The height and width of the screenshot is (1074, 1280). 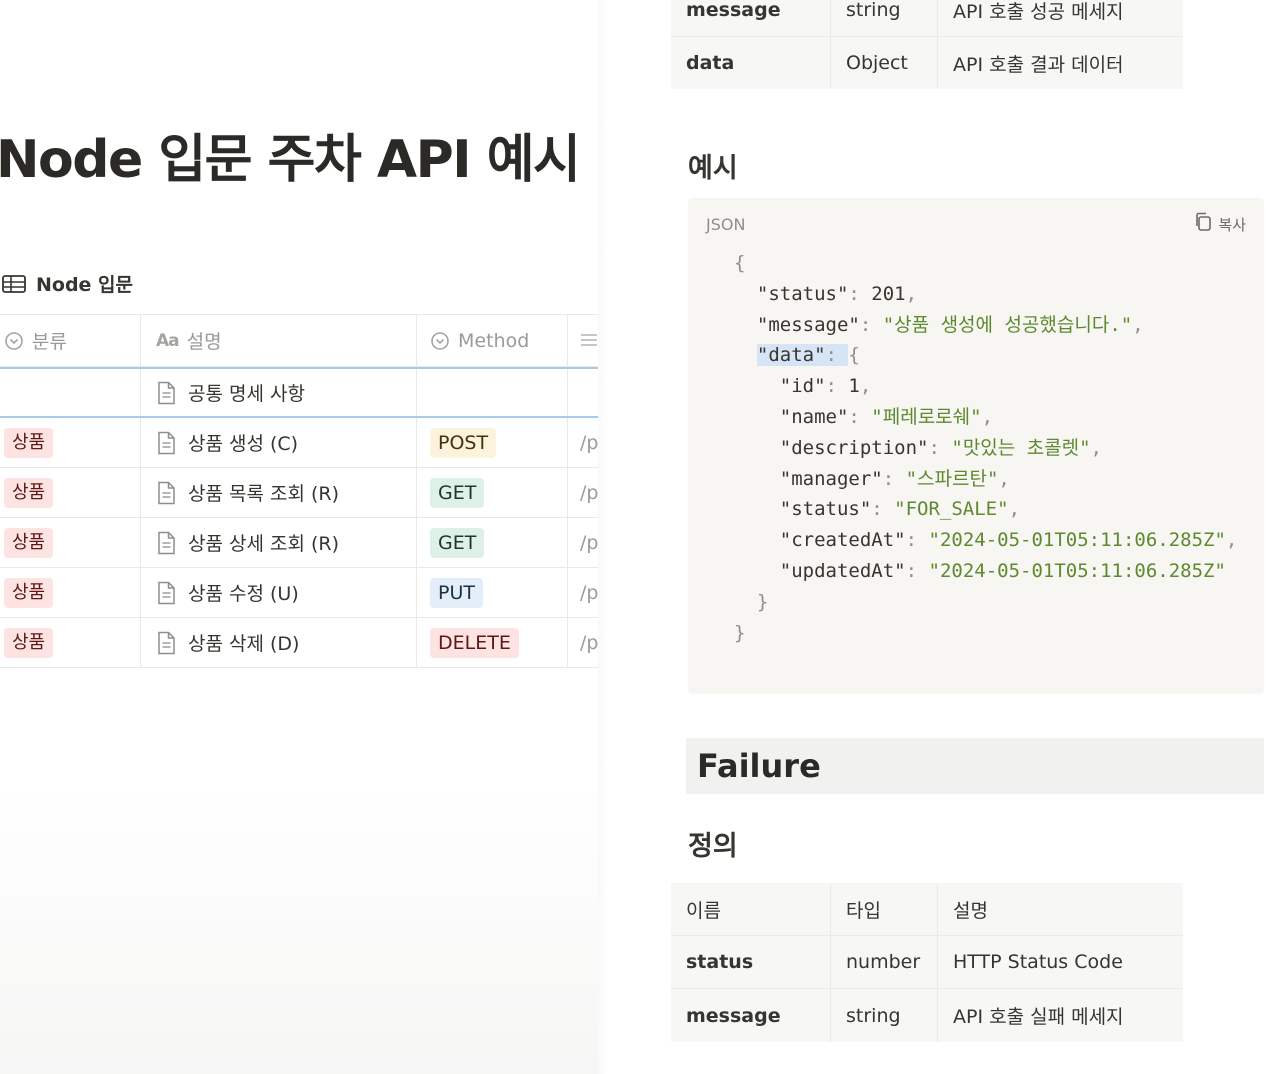 I want to click on database-title: Node 입문, so click(x=67, y=283).